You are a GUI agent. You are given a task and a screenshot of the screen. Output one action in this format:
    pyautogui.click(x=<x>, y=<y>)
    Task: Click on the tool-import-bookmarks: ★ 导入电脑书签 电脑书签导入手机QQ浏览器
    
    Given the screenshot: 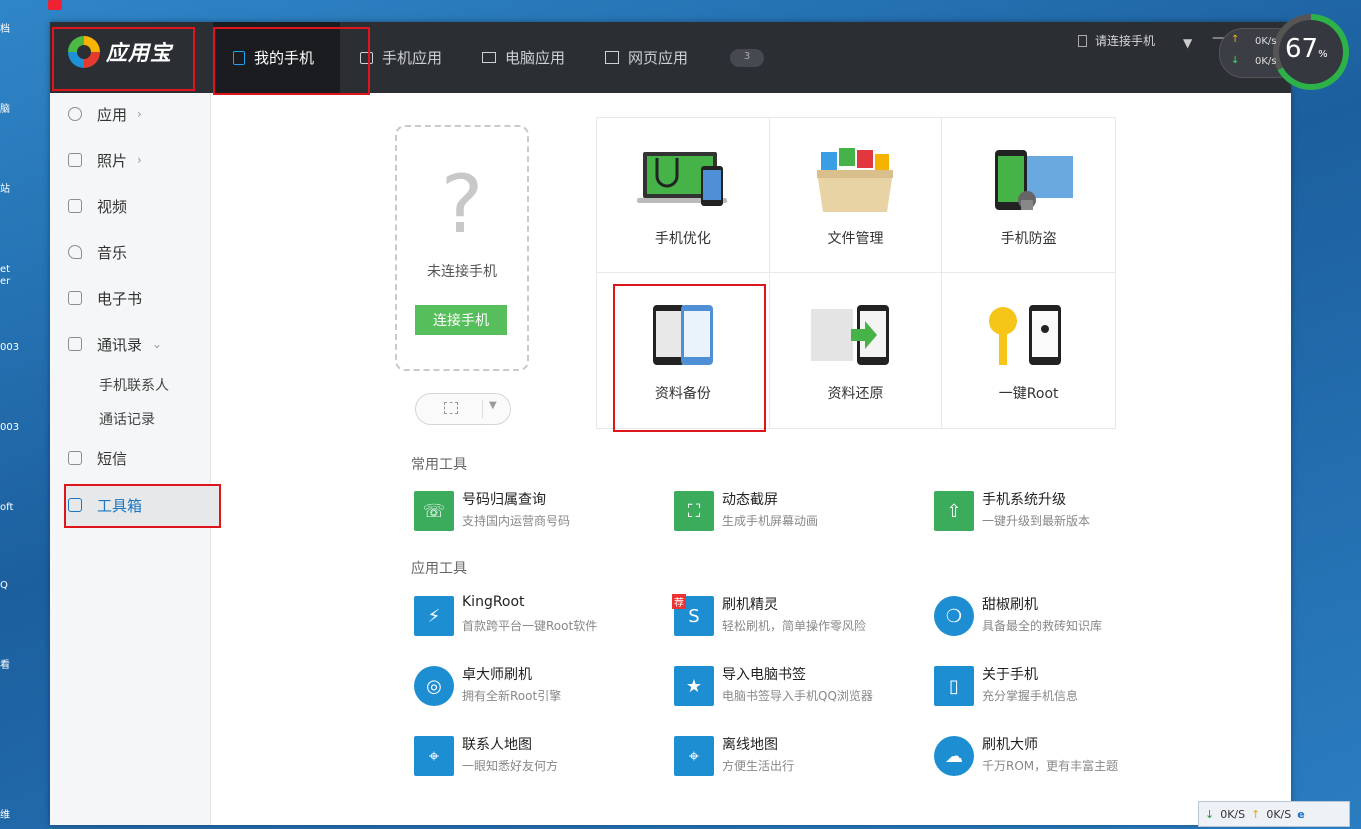 What is the action you would take?
    pyautogui.click(x=794, y=686)
    